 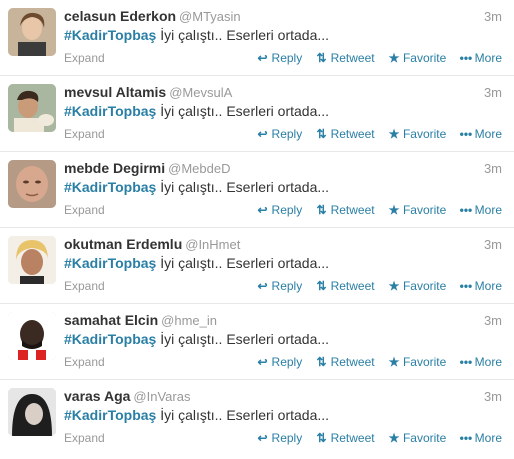 I want to click on user-handle: @MebdeD, so click(x=199, y=168).